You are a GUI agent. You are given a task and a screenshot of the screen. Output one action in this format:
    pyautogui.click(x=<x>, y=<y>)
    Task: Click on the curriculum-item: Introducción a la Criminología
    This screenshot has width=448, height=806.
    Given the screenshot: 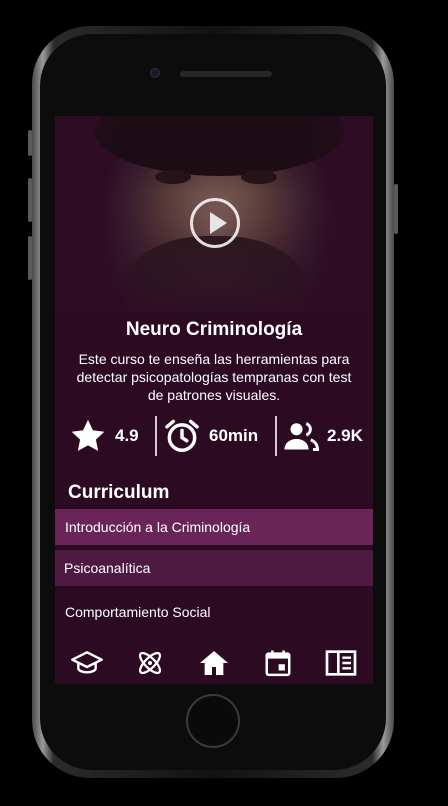 What is the action you would take?
    pyautogui.click(x=214, y=527)
    